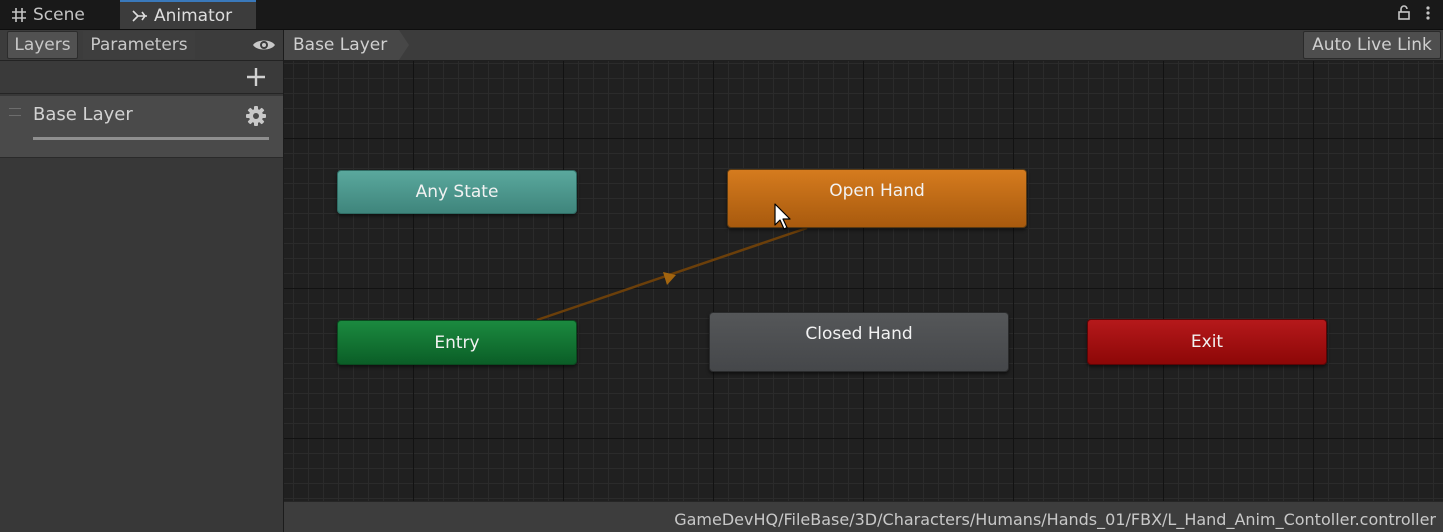 The image size is (1443, 532). Describe the element at coordinates (19, 15) in the screenshot. I see `grid-icon` at that location.